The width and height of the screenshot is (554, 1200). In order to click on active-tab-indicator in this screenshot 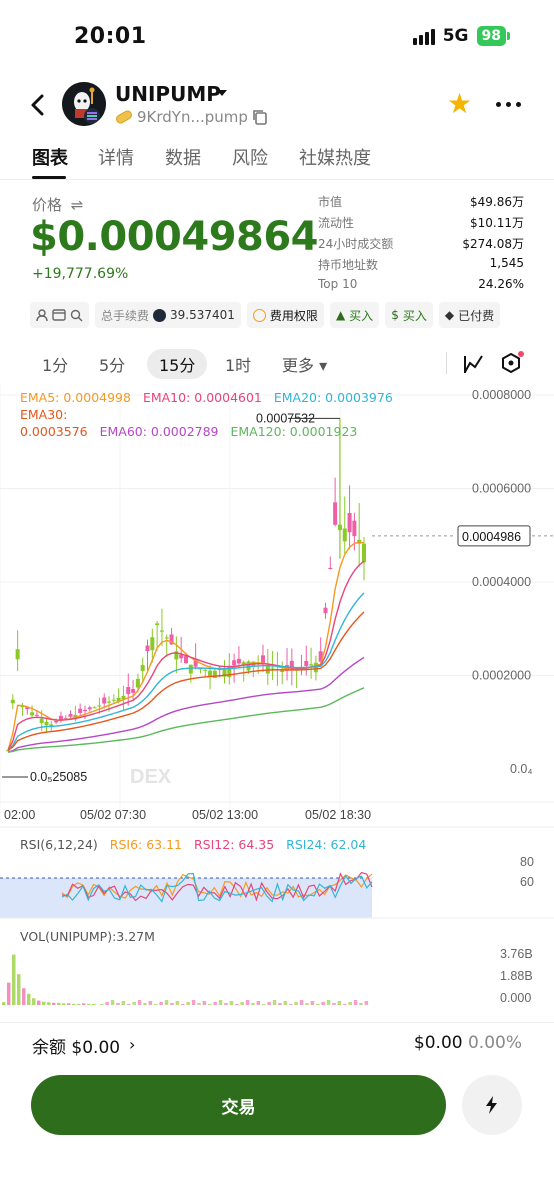, I will do `click(49, 177)`.